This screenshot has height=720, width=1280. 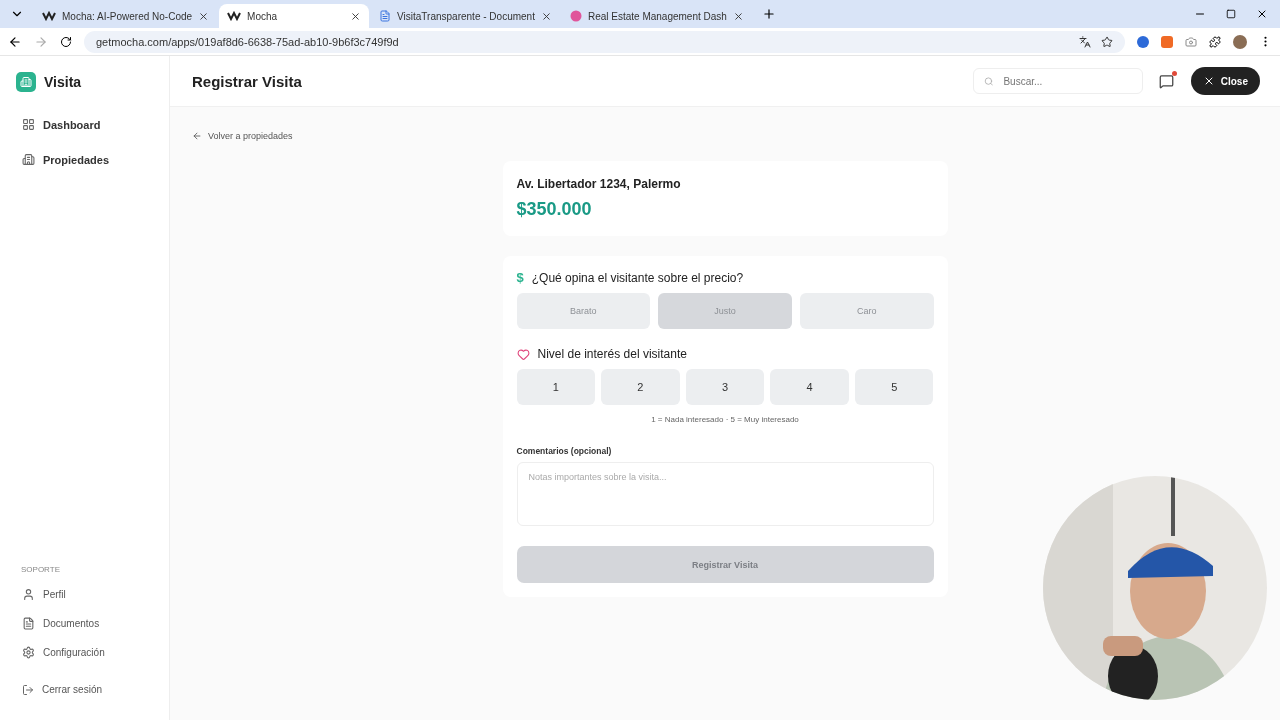 What do you see at coordinates (564, 451) in the screenshot?
I see `field-label: Comentarios (opcional)` at bounding box center [564, 451].